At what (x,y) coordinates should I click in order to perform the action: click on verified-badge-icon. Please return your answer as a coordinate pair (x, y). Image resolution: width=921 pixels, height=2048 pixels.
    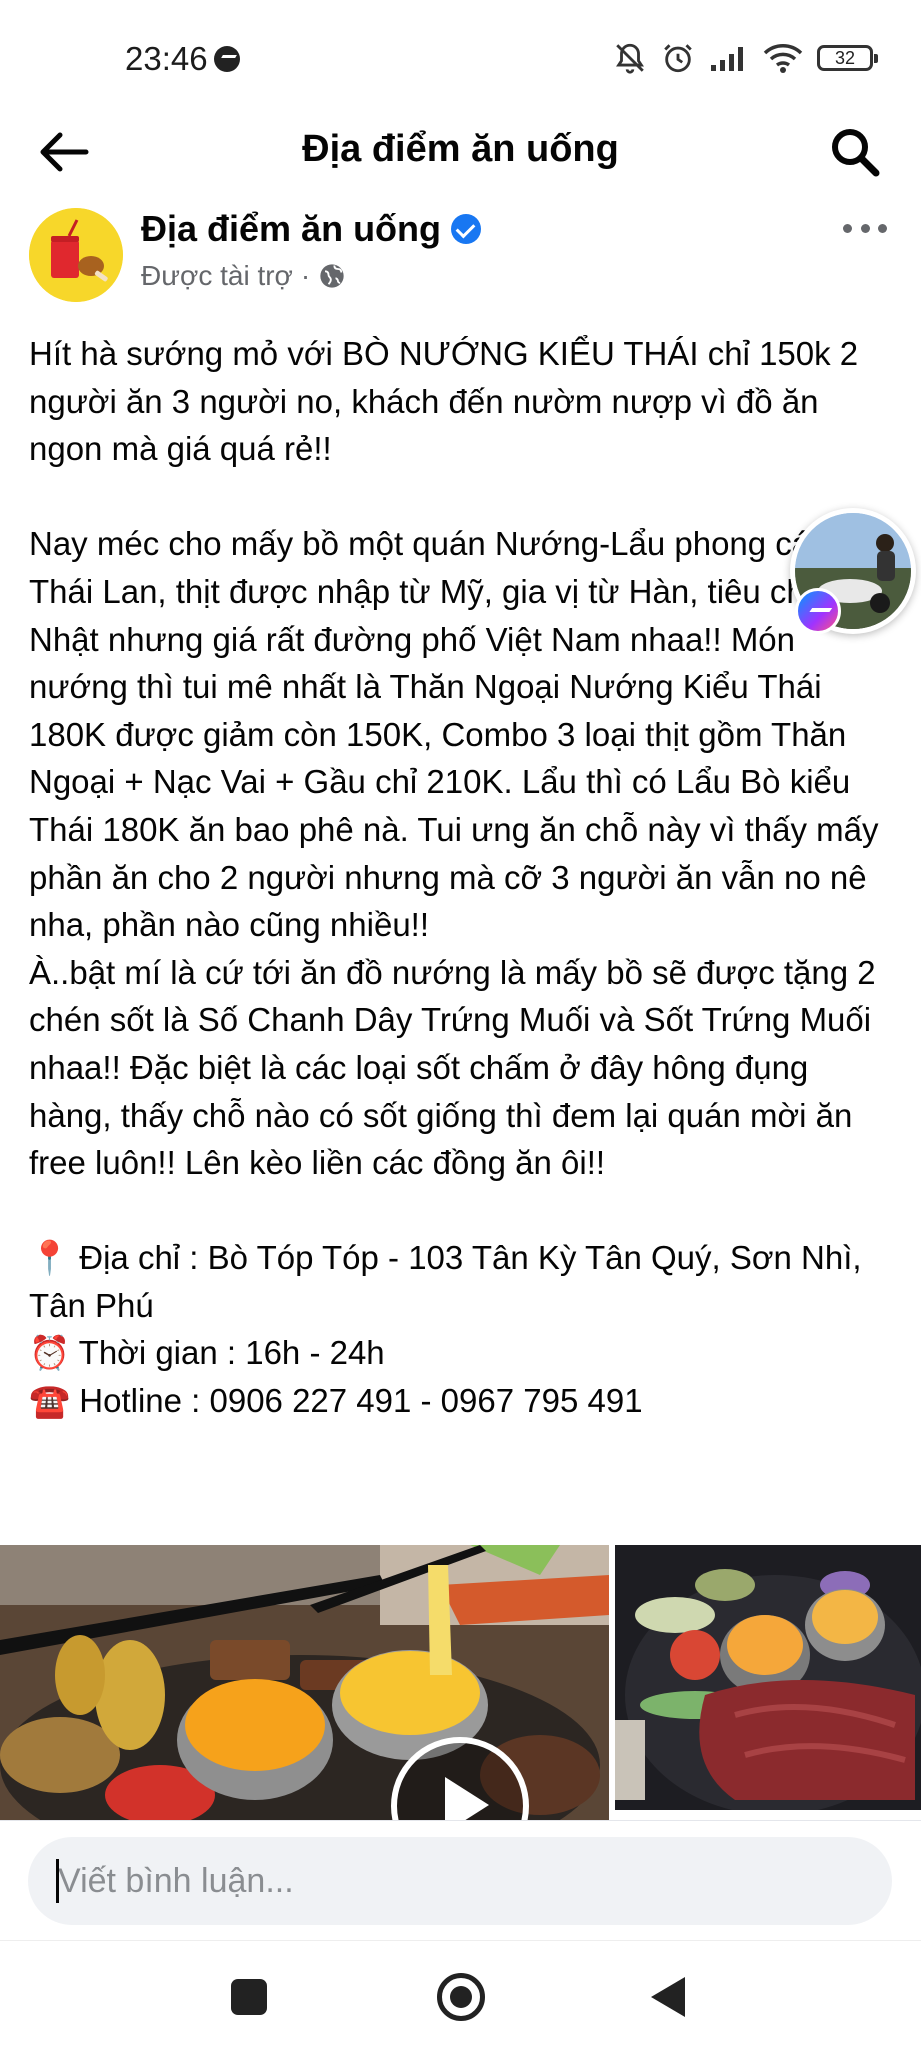
    Looking at the image, I should click on (466, 229).